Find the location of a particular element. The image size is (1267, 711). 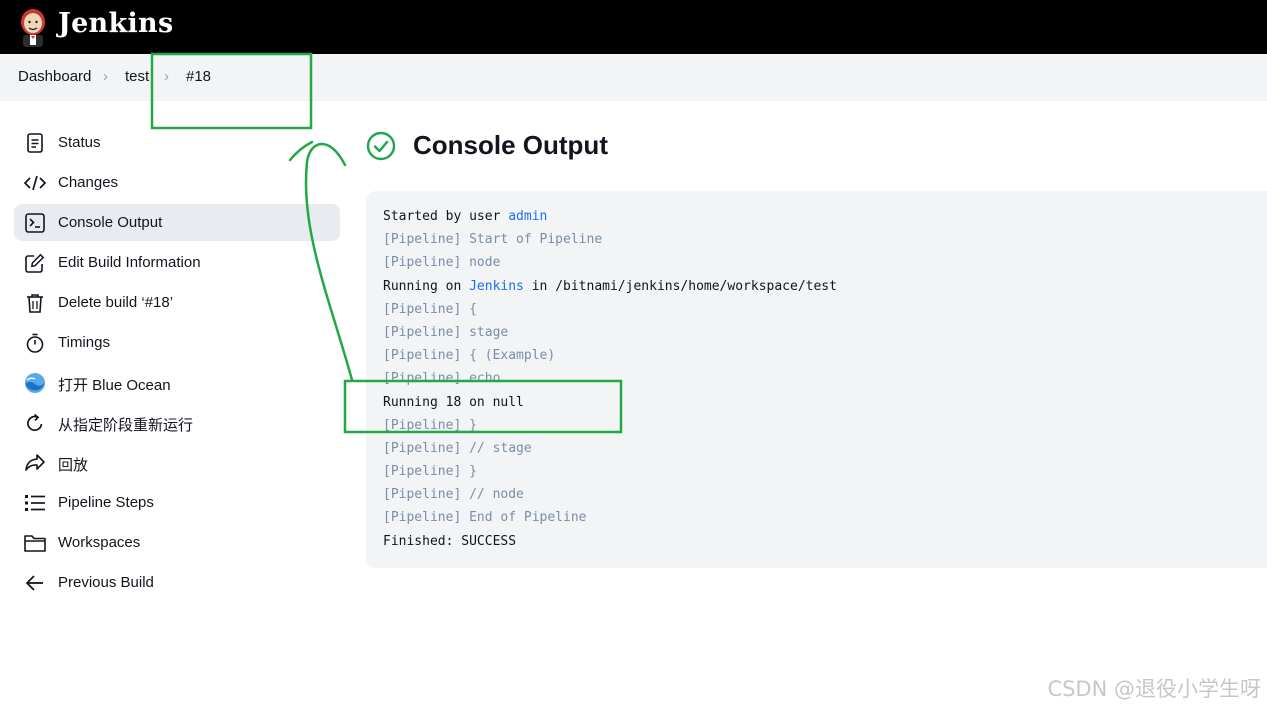

sidebar-item-label: 打开 Blue Ocean is located at coordinates (114, 385).